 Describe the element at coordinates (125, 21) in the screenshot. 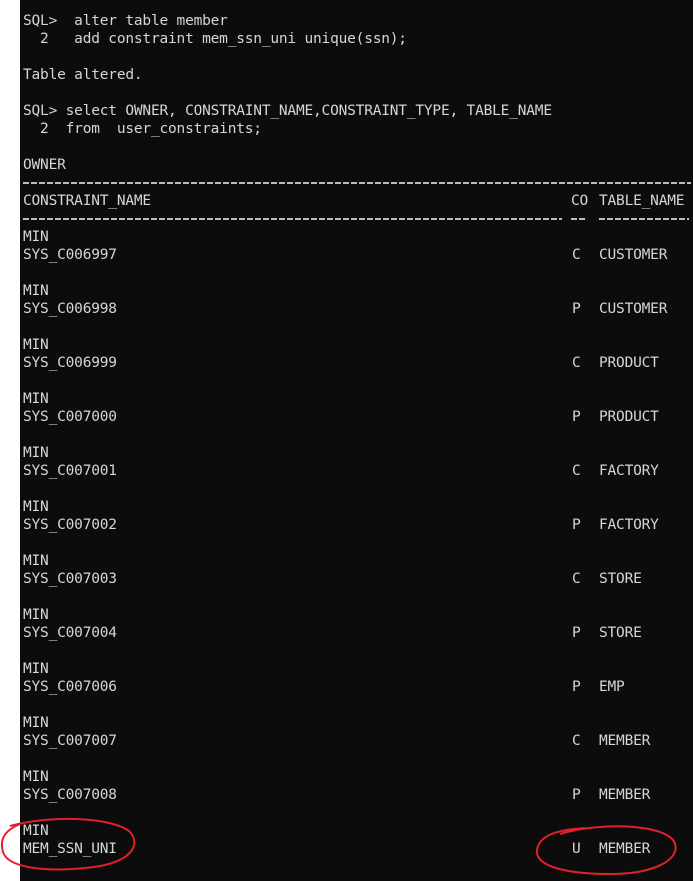

I see `command-line-alter-1: SQL> alter table member` at that location.